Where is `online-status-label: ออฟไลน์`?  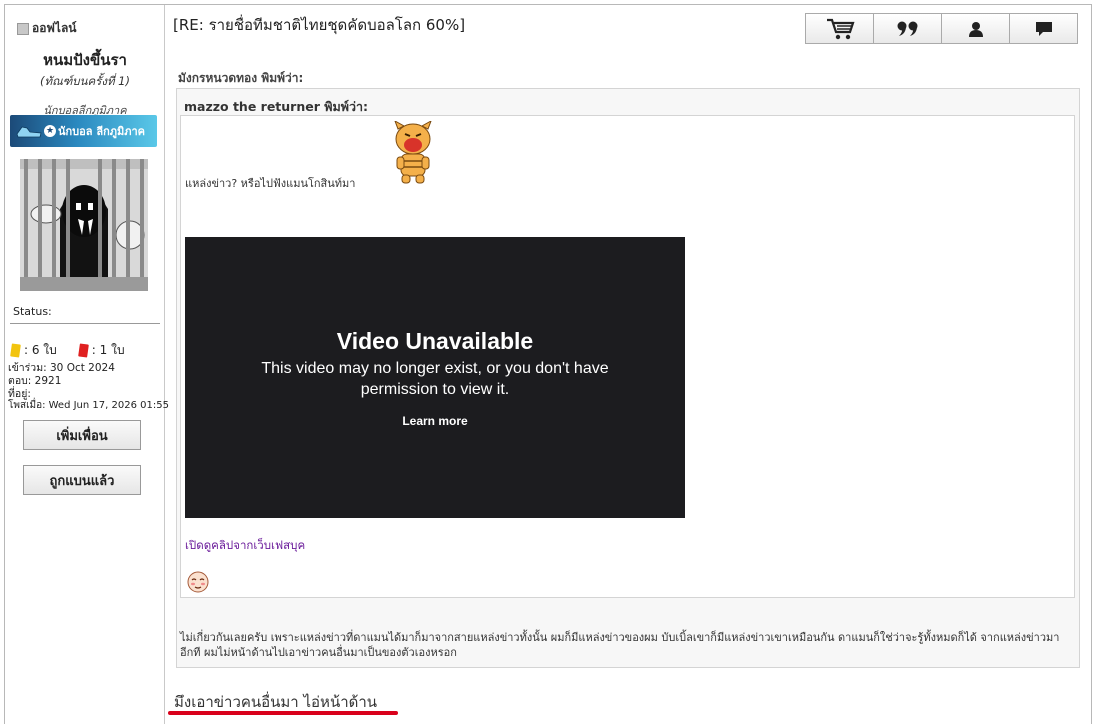
online-status-label: ออฟไลน์ is located at coordinates (54, 28).